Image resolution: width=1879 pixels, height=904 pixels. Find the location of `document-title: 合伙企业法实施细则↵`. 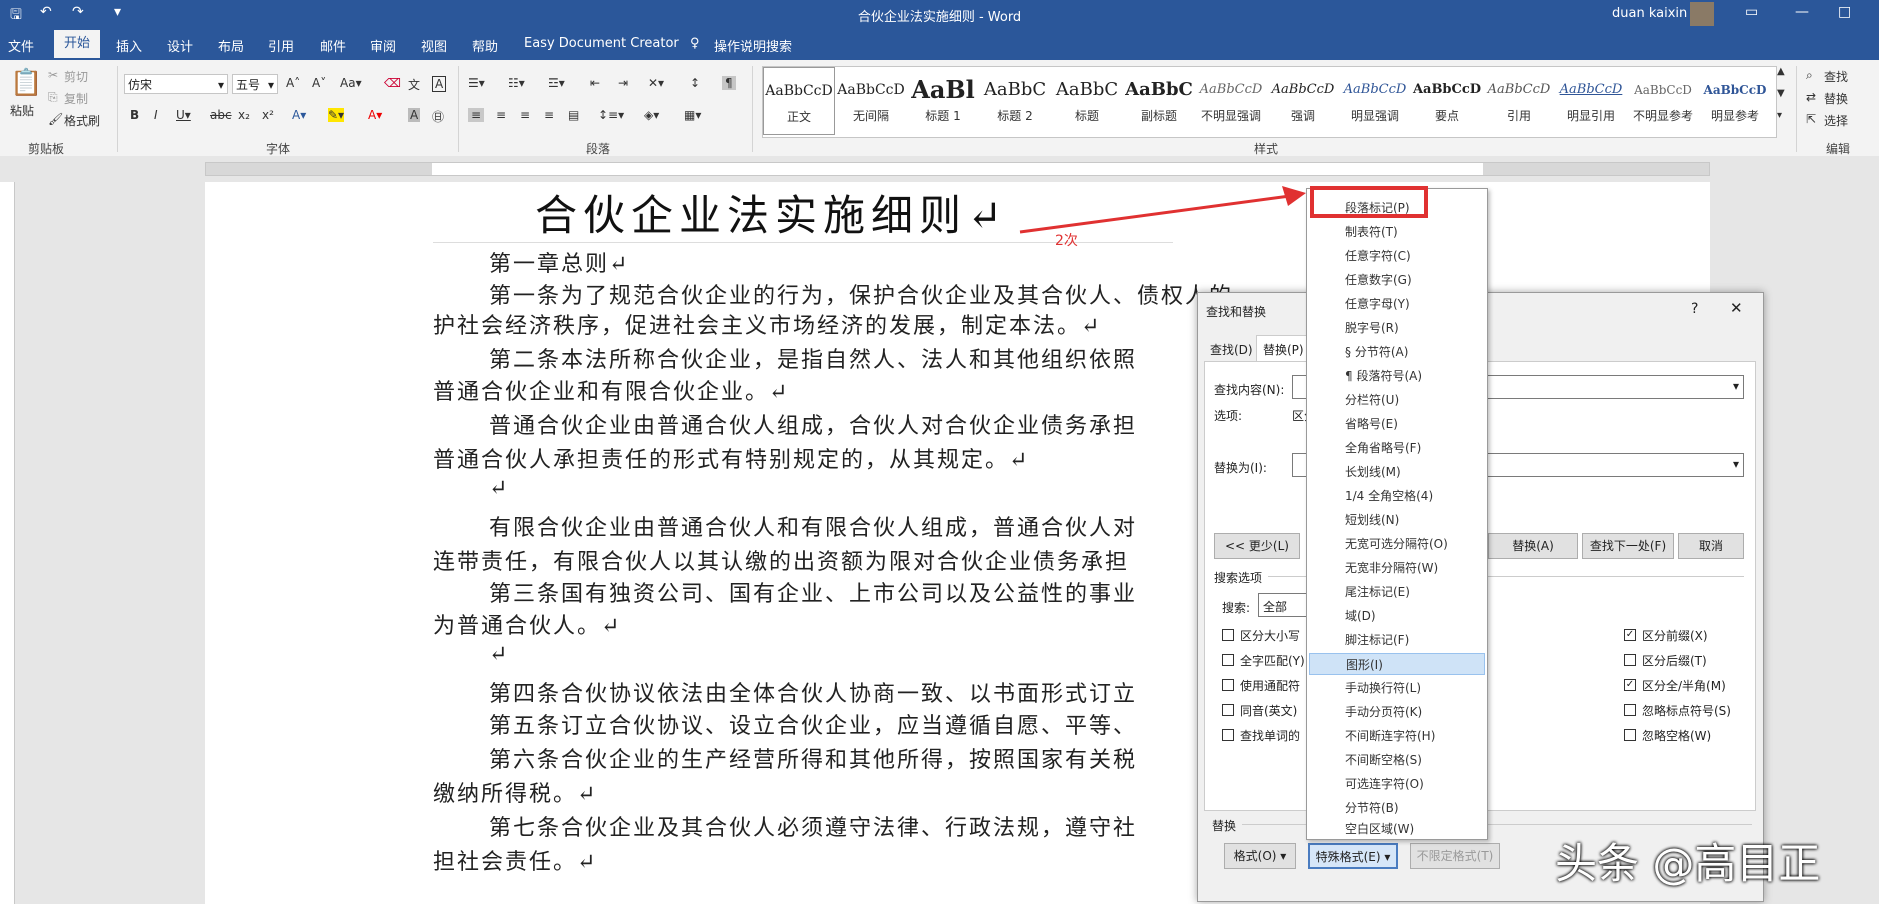

document-title: 合伙企业法实施细则↵ is located at coordinates (771, 212).